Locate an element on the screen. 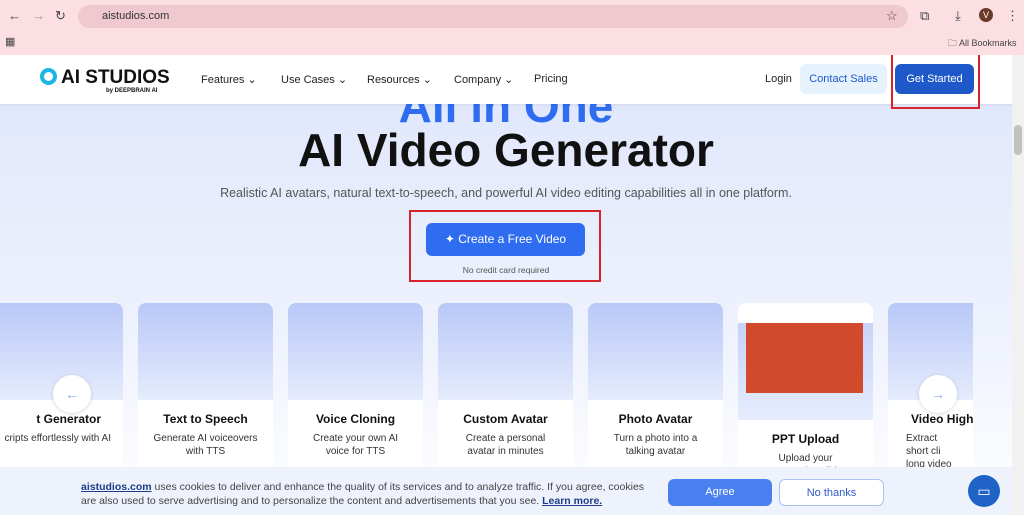 Image resolution: width=1024 pixels, height=515 pixels. card-title: Photo Avatar is located at coordinates (655, 419).